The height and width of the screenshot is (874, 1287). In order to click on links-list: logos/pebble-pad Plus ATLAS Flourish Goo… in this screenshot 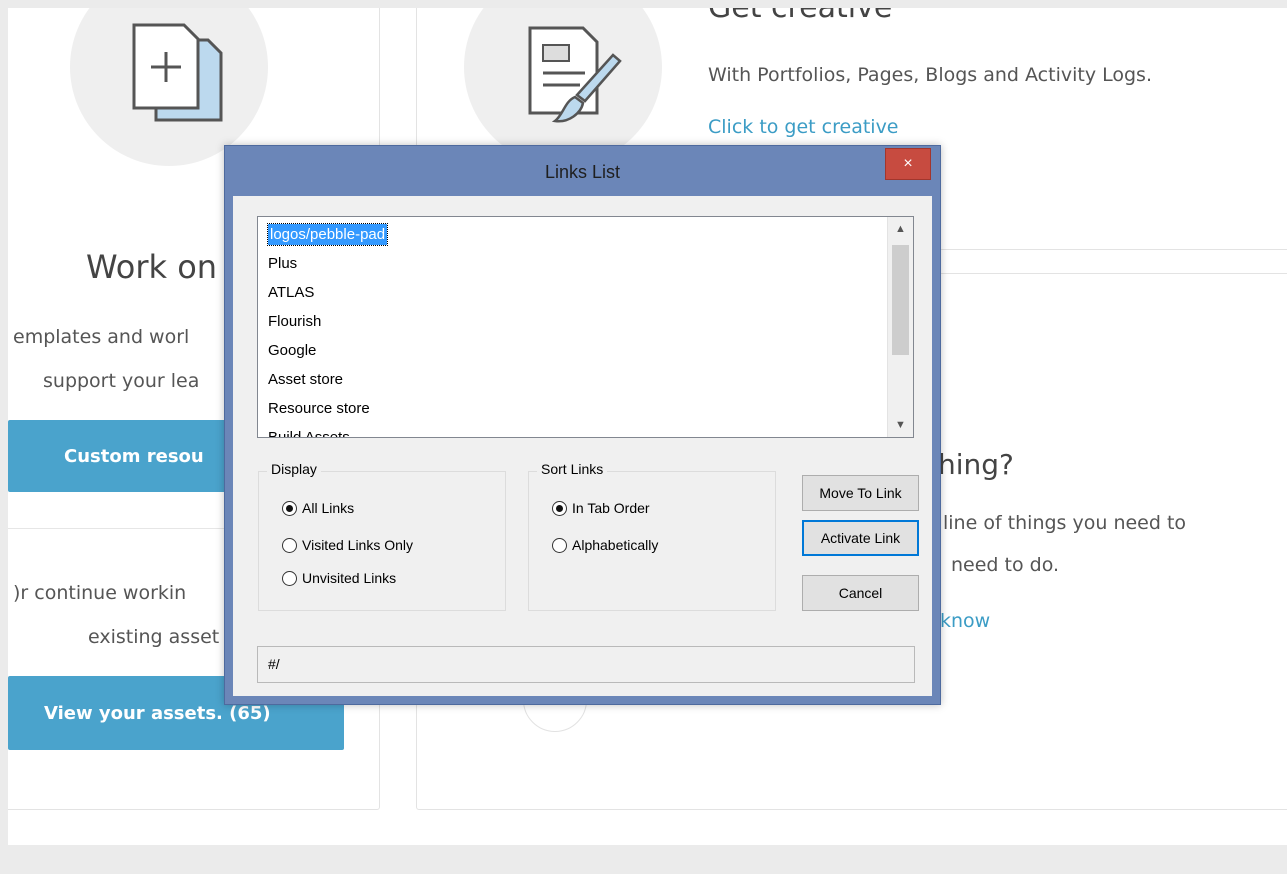, I will do `click(570, 328)`.